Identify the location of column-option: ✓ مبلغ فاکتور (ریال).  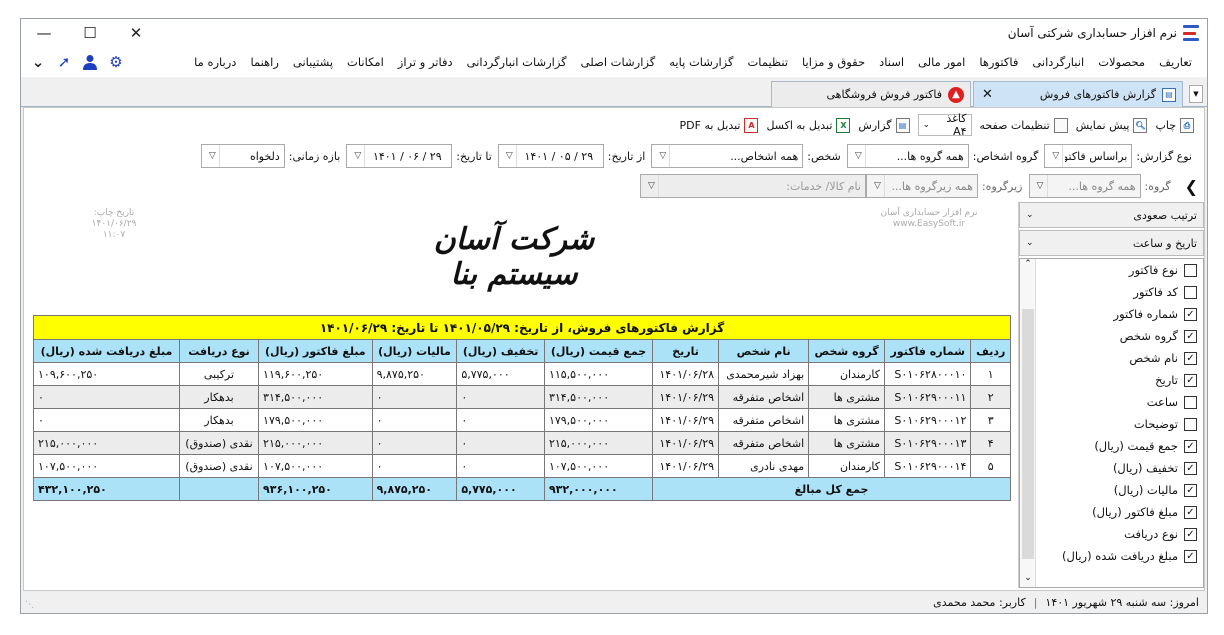
(1111, 512).